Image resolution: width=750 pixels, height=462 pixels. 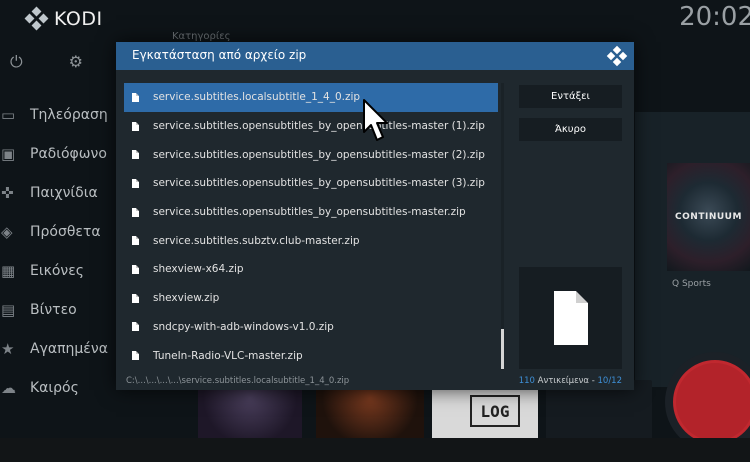 I want to click on addons-icon: ◈, so click(x=7, y=231).